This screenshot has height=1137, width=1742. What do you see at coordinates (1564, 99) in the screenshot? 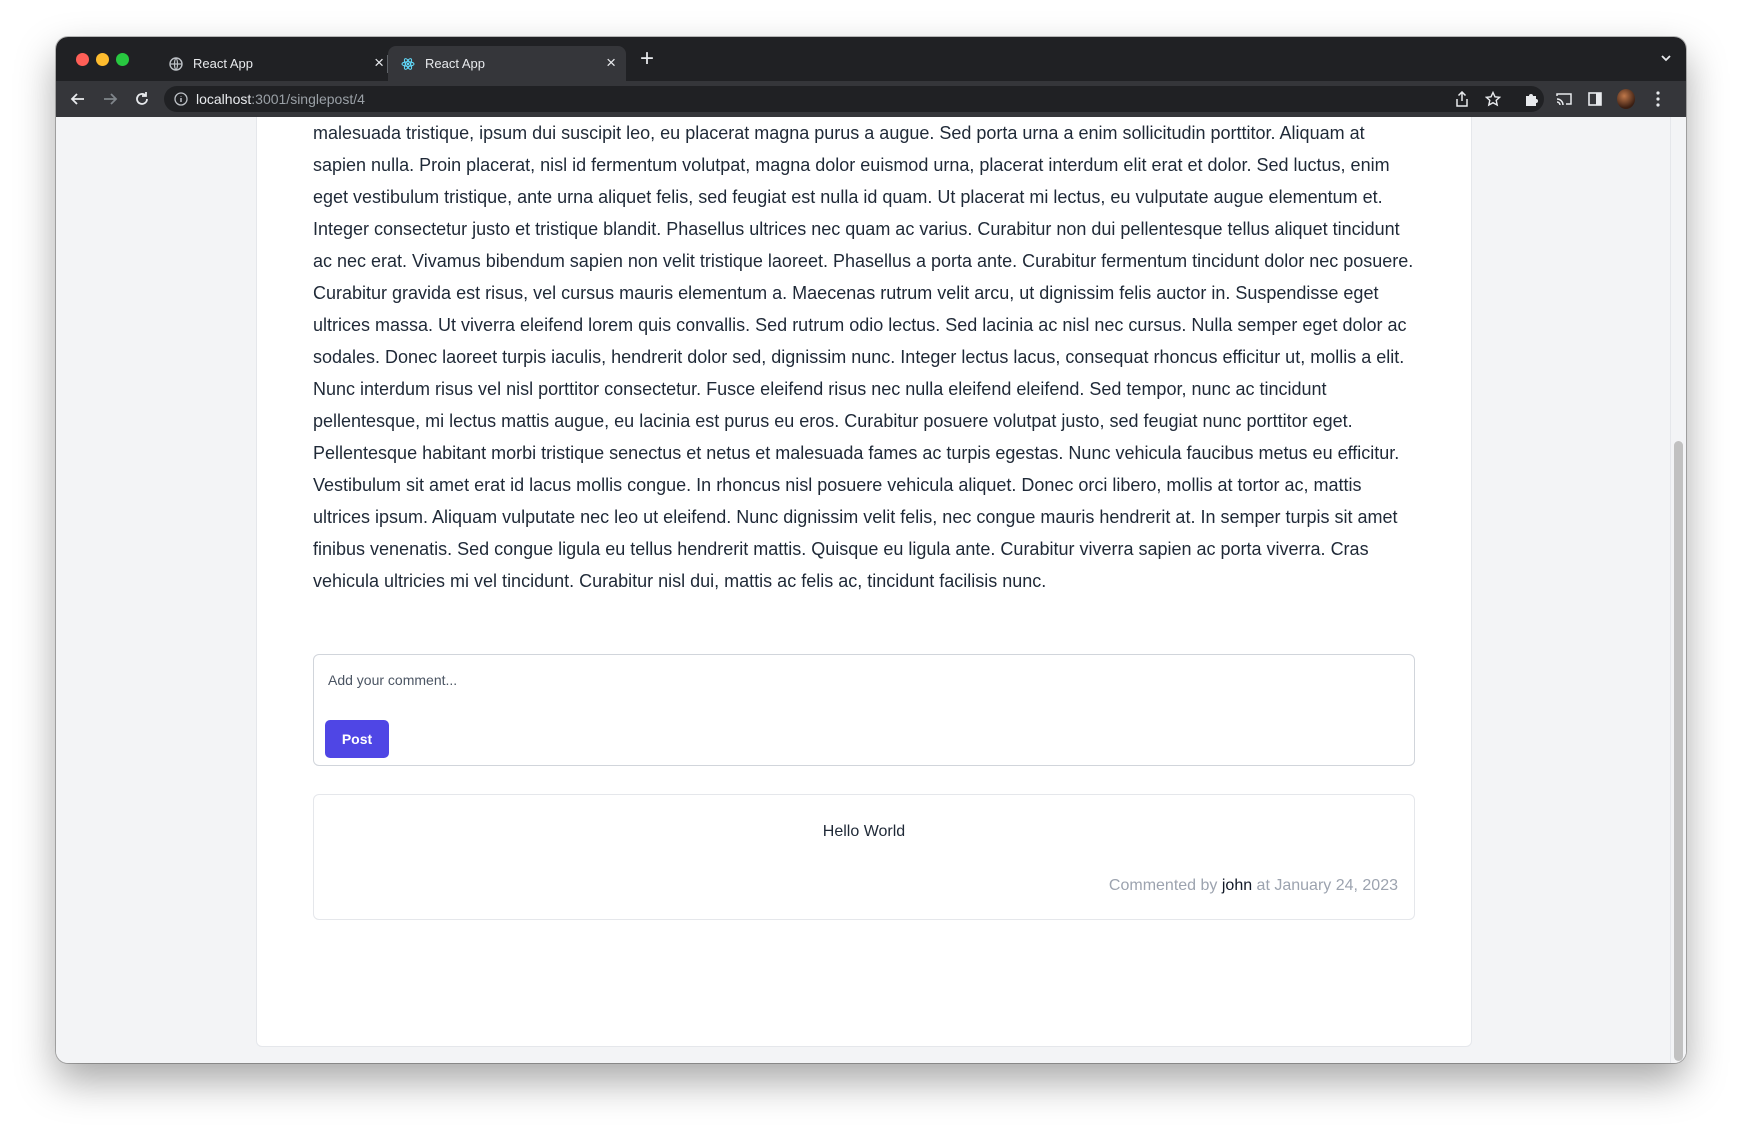
I see `cast-icon` at bounding box center [1564, 99].